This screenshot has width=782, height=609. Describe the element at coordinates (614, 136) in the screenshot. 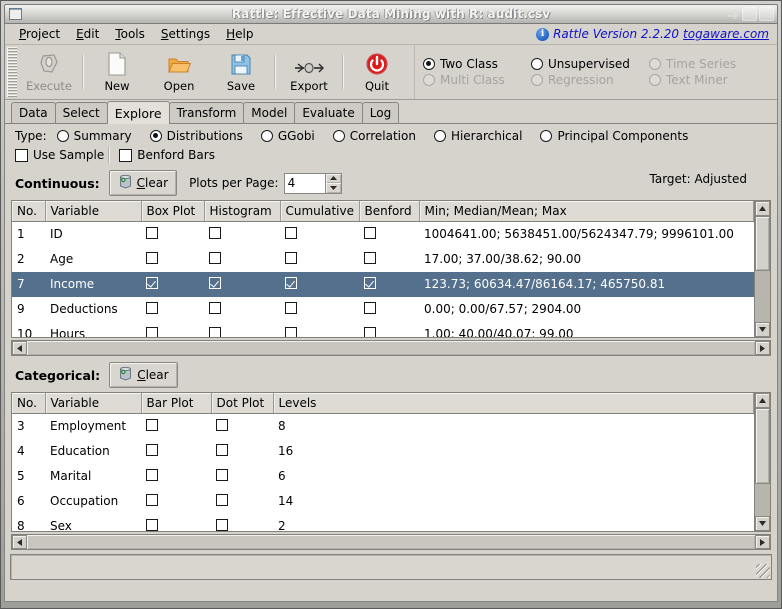

I see `type-principal-components: Principal Components` at that location.